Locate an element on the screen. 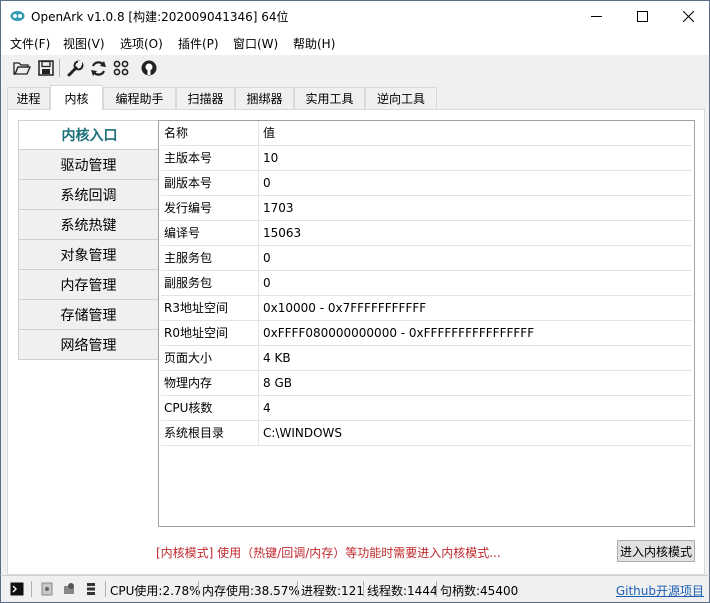 The width and height of the screenshot is (710, 603). grid-key: CPU核数 is located at coordinates (210, 408).